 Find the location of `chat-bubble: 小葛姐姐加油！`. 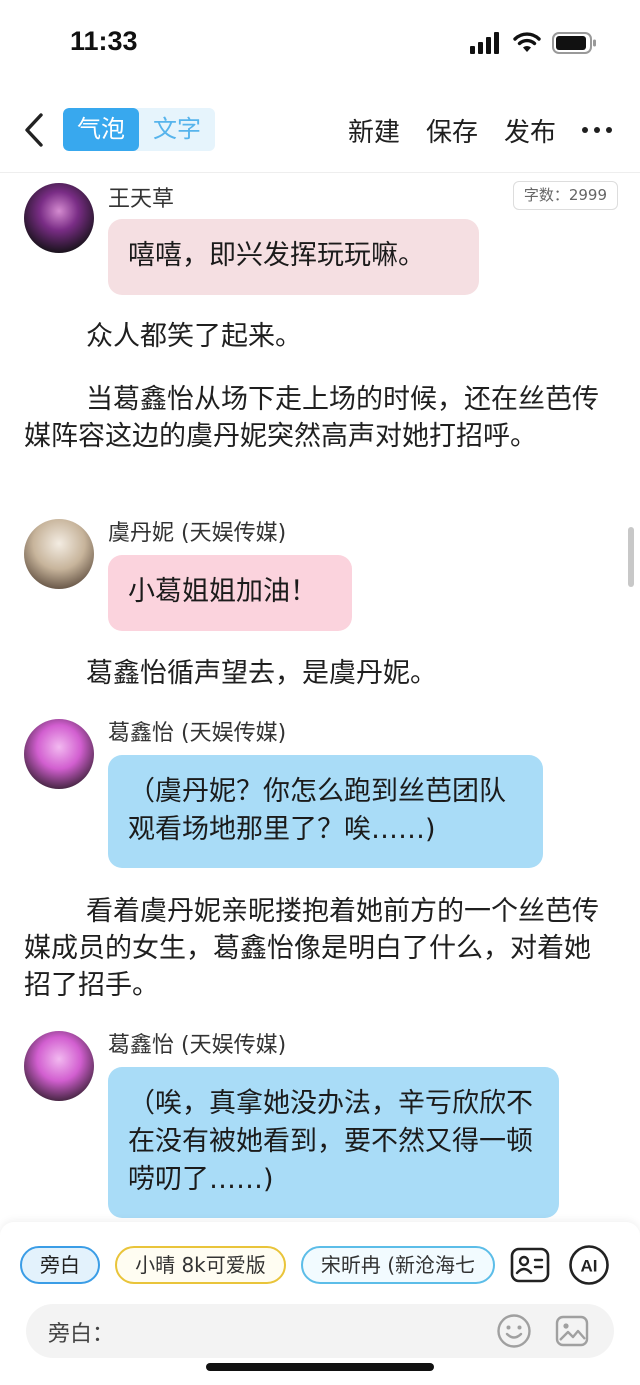

chat-bubble: 小葛姐姐加油！ is located at coordinates (230, 593).